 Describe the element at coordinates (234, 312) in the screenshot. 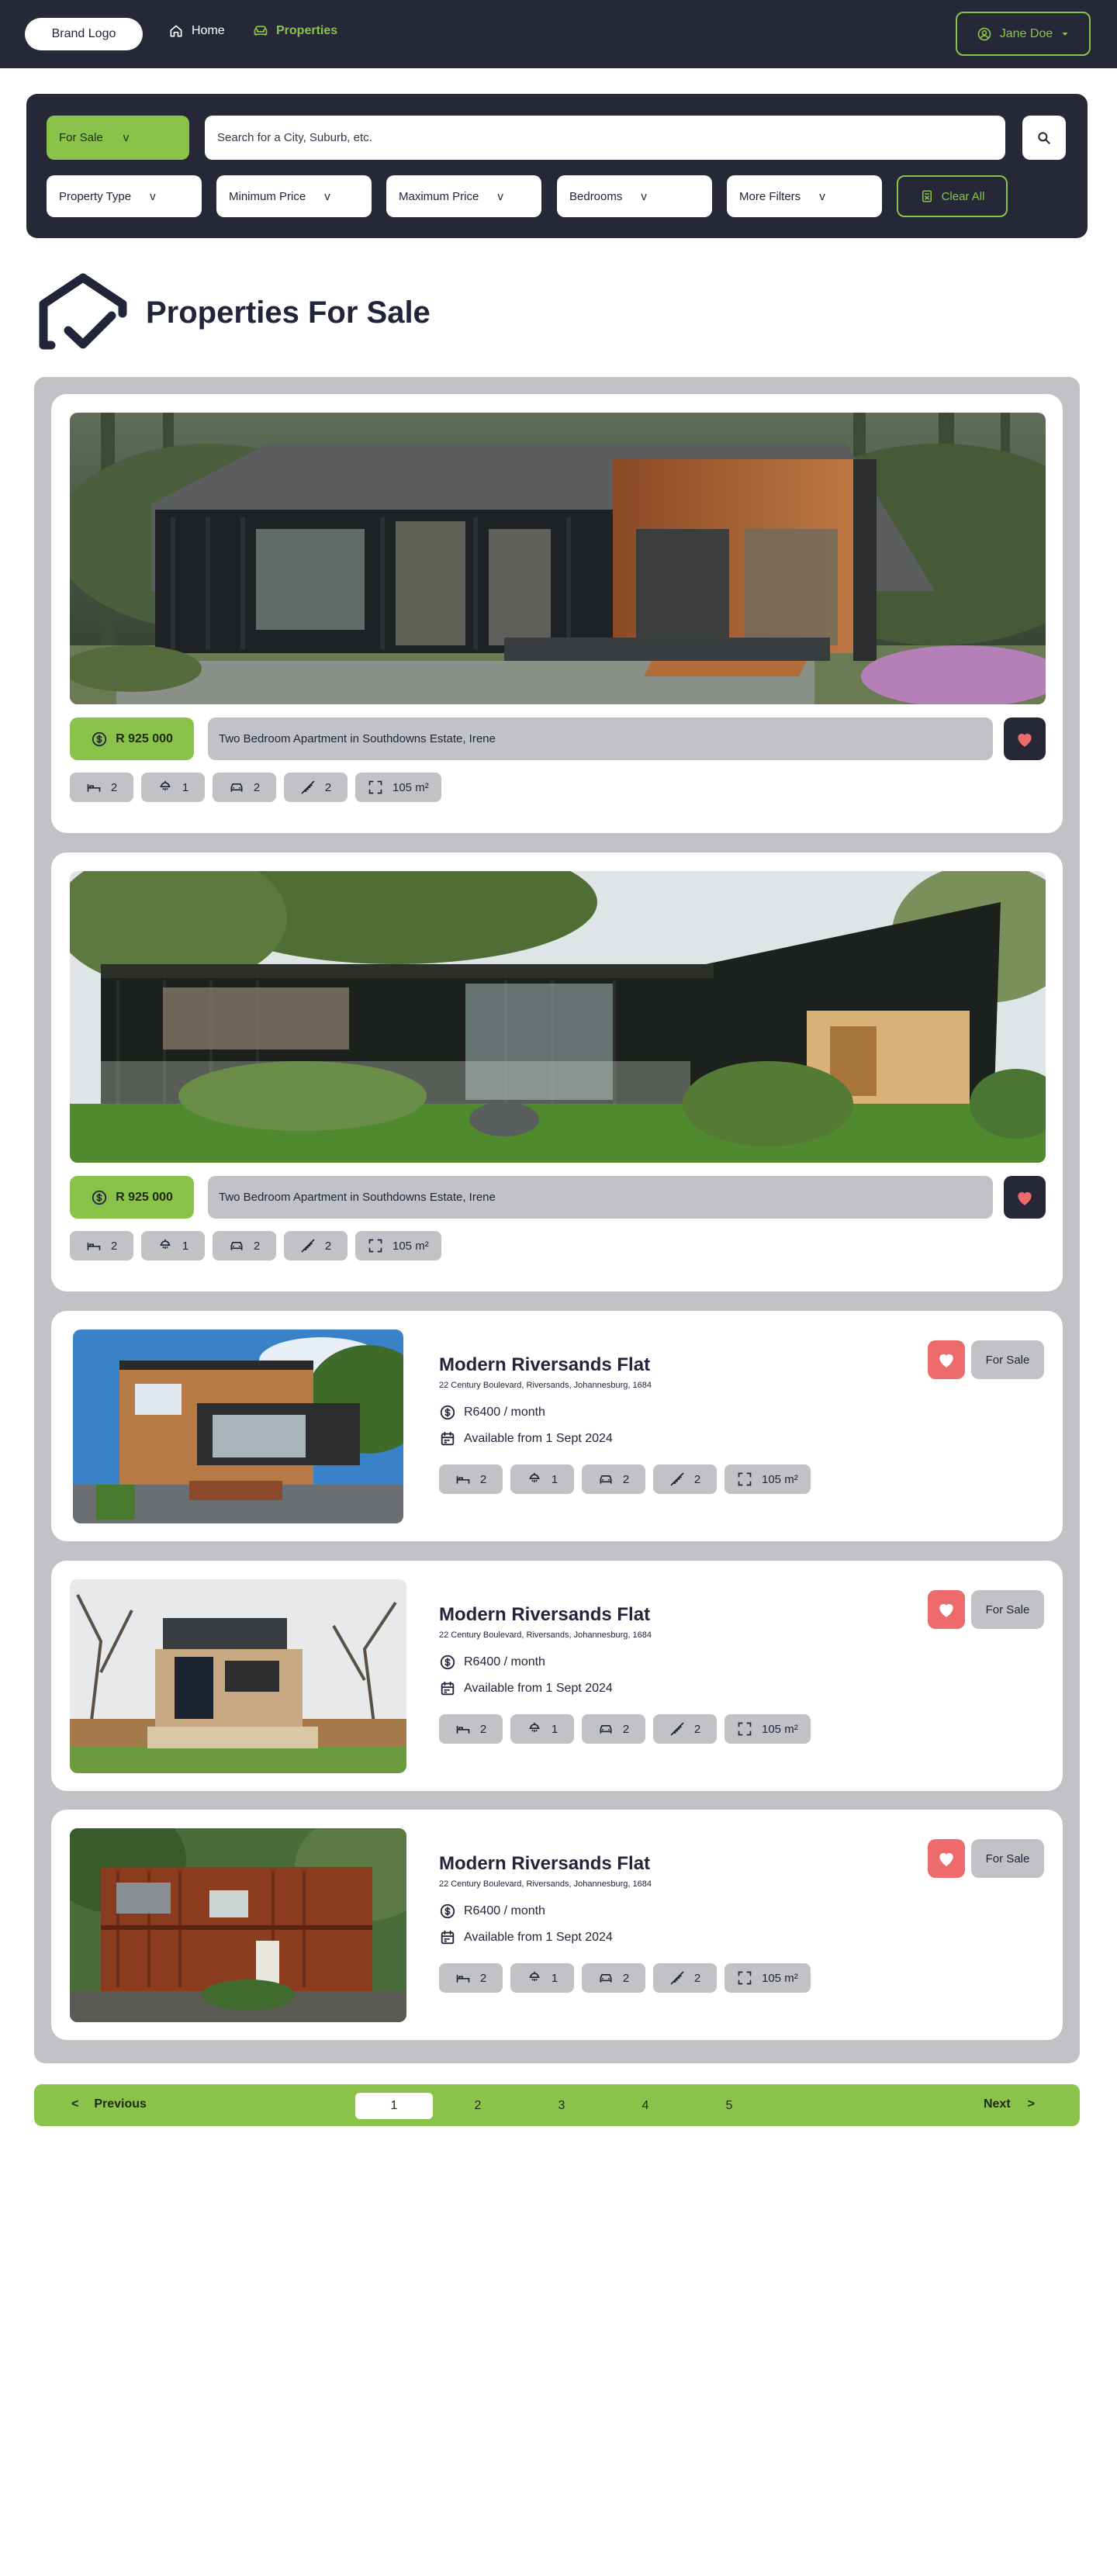

I see `page-heading: Properties For Sale` at that location.